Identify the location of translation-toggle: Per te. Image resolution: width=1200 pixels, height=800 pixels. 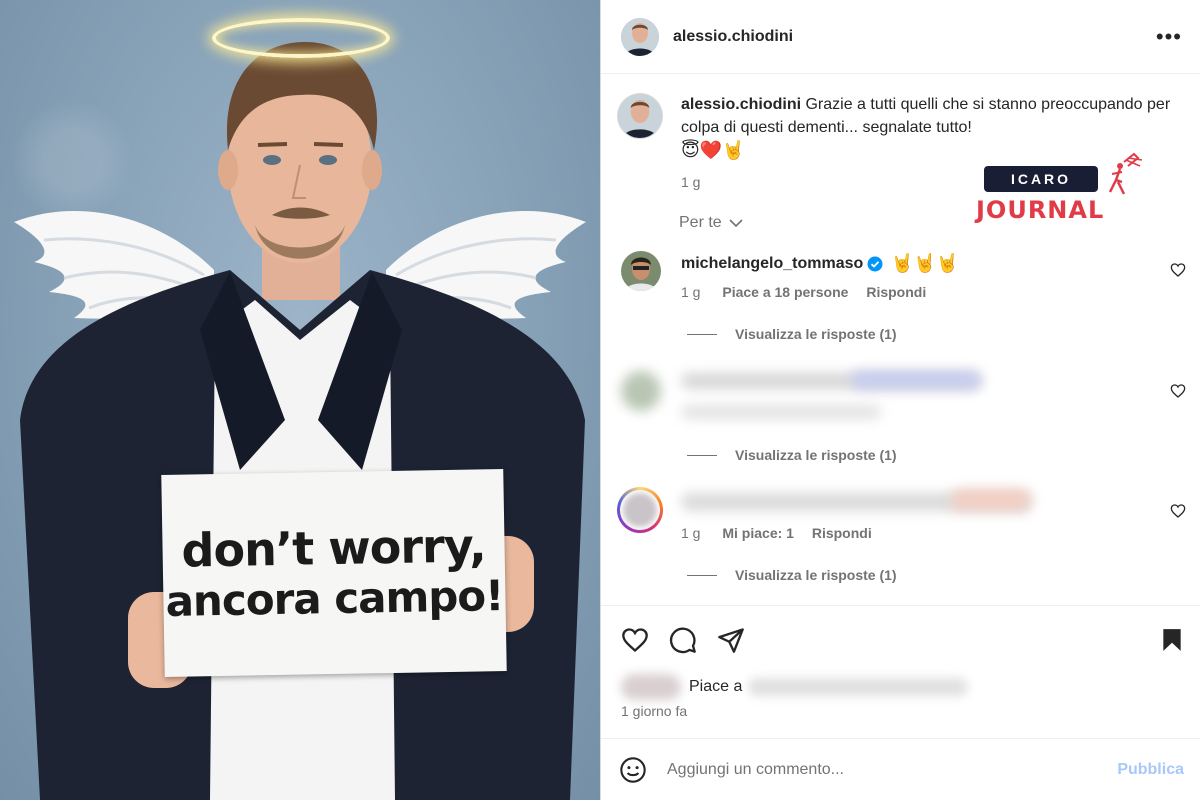
(711, 223).